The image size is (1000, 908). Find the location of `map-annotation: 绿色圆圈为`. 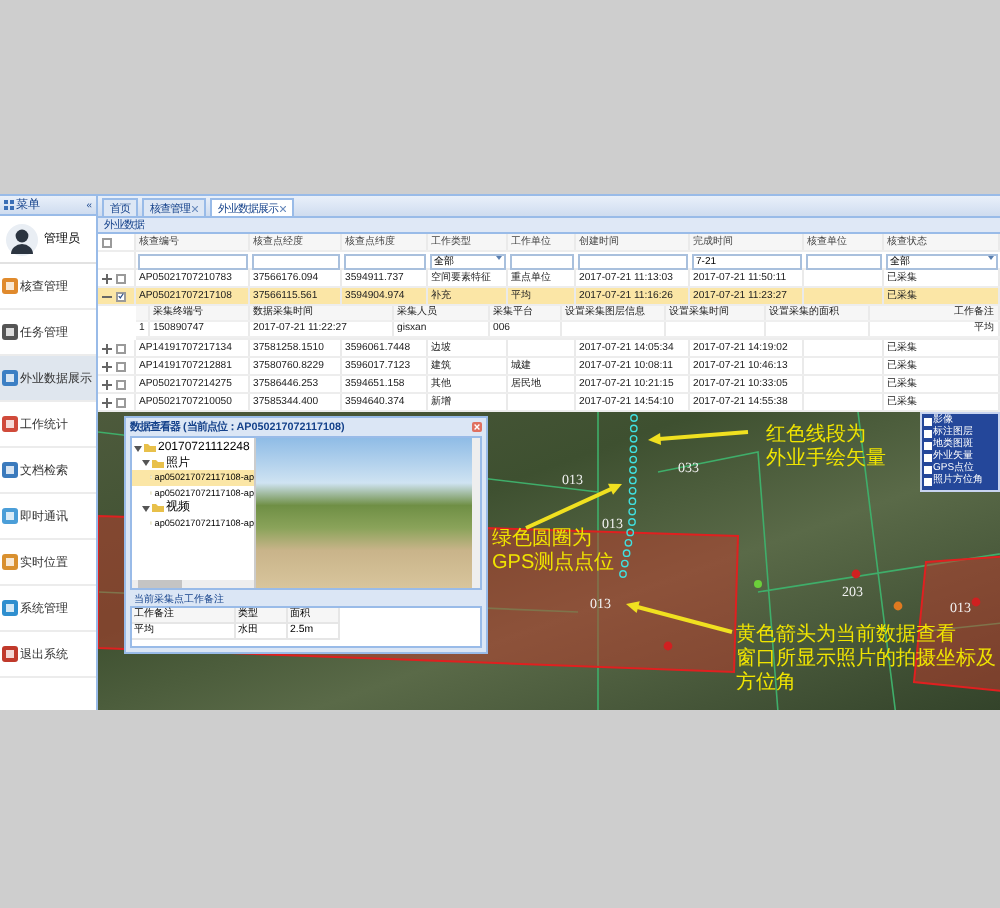

map-annotation: 绿色圆圈为 is located at coordinates (543, 539).